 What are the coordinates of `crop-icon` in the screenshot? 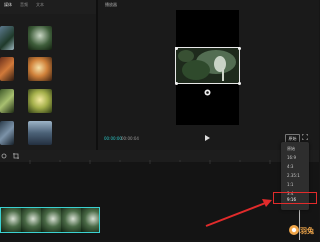 It's located at (16, 156).